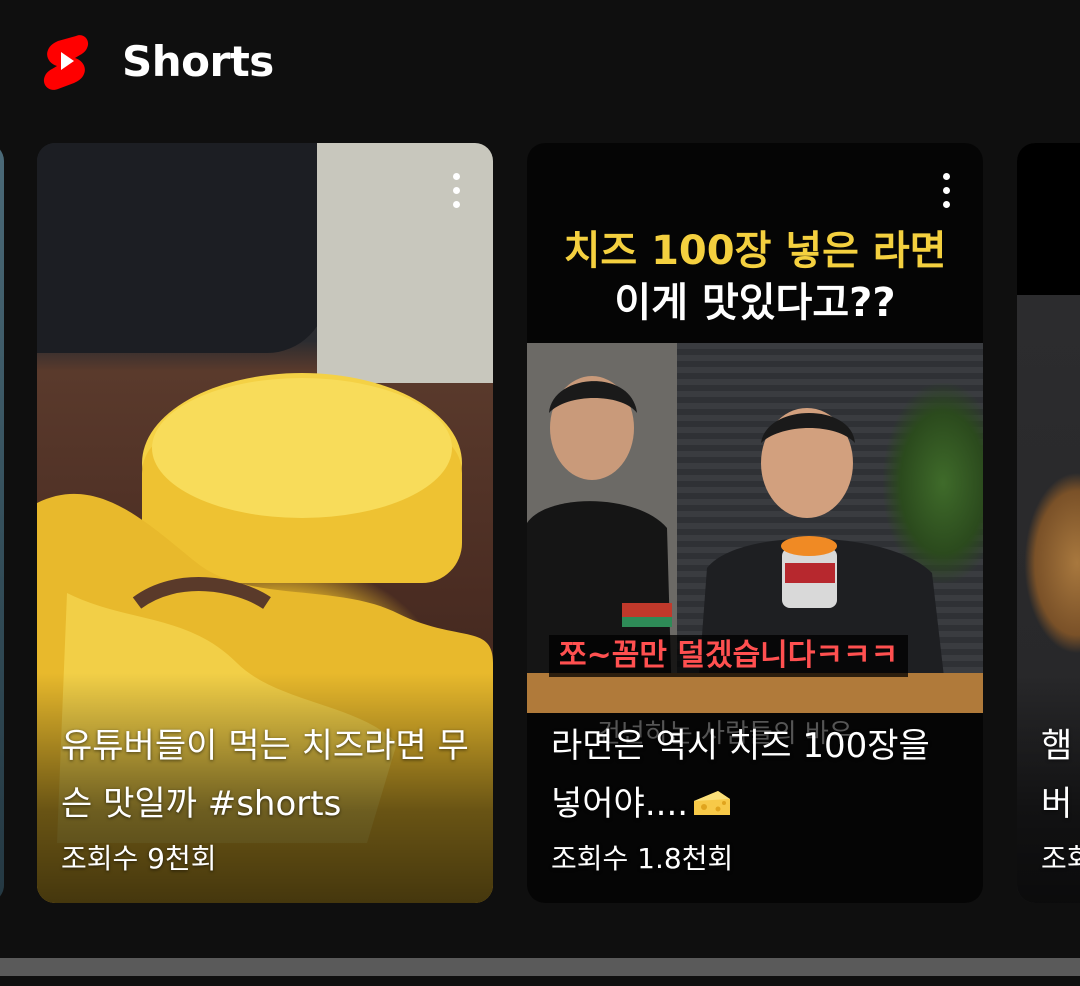  Describe the element at coordinates (1060, 858) in the screenshot. I see `view-count: 조회수` at that location.